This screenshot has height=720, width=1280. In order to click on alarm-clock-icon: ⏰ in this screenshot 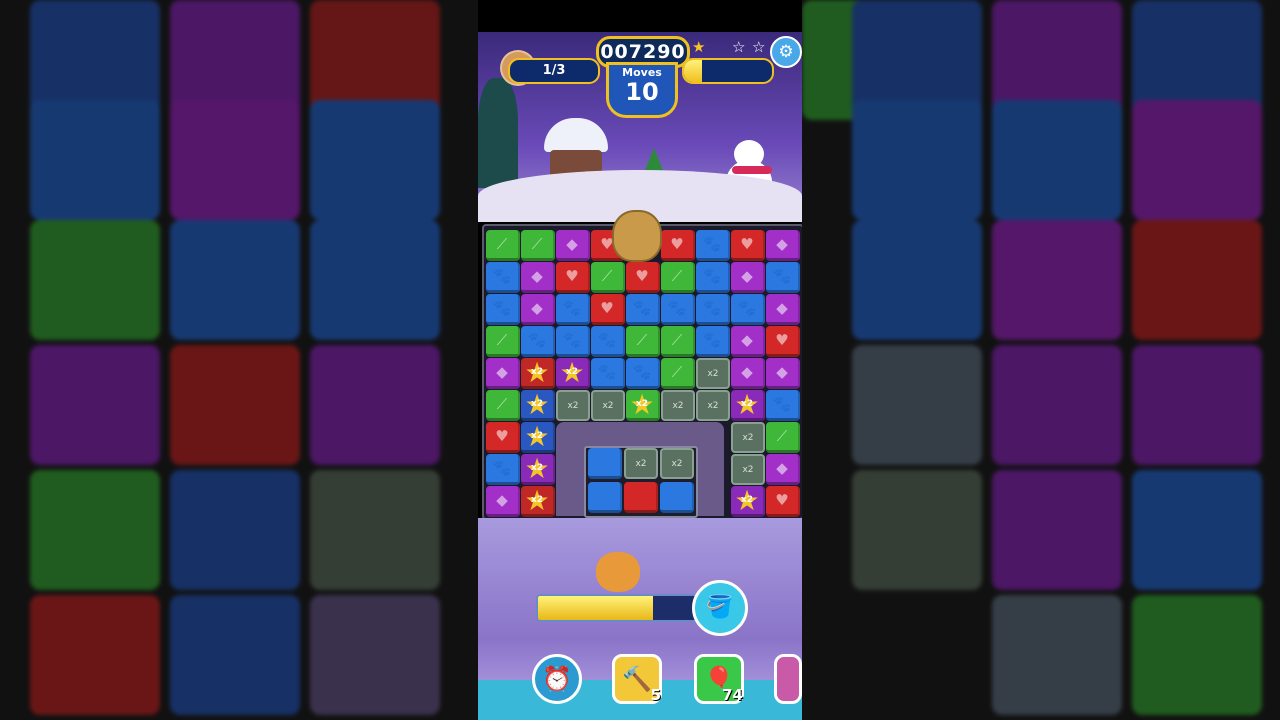, I will do `click(557, 679)`.